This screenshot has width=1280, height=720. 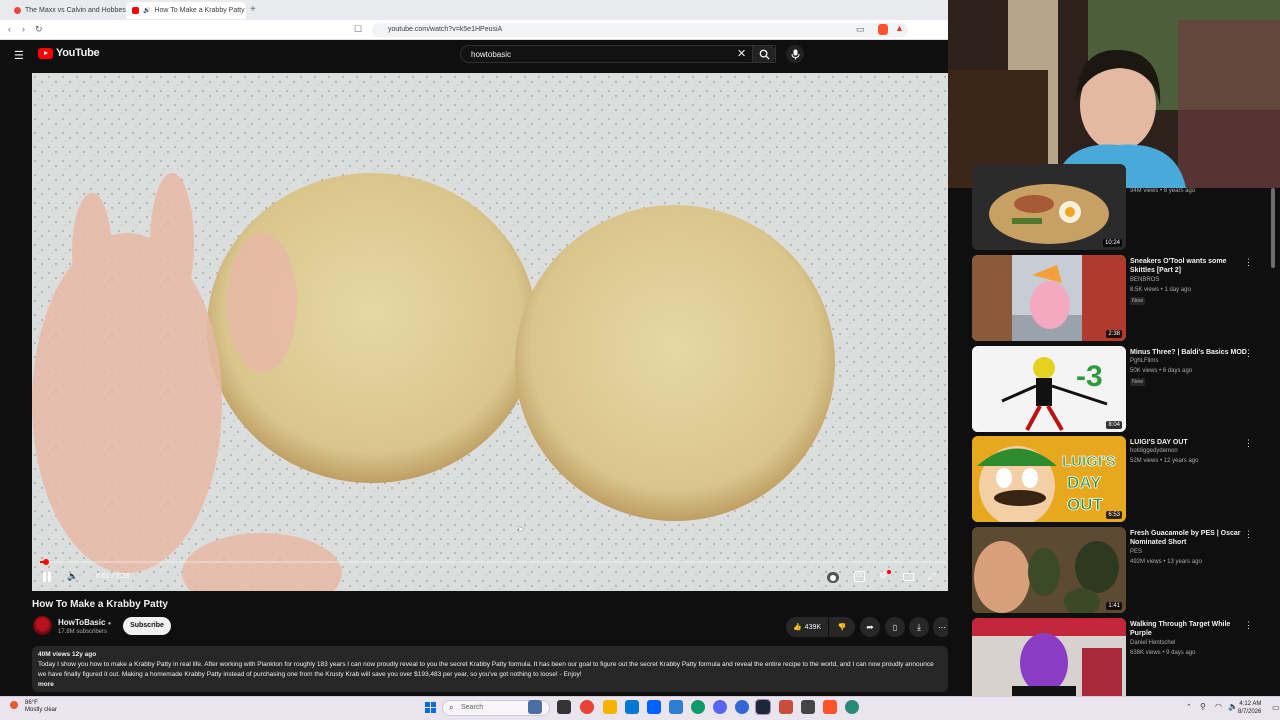 I want to click on edge-icon, so click(x=698, y=707).